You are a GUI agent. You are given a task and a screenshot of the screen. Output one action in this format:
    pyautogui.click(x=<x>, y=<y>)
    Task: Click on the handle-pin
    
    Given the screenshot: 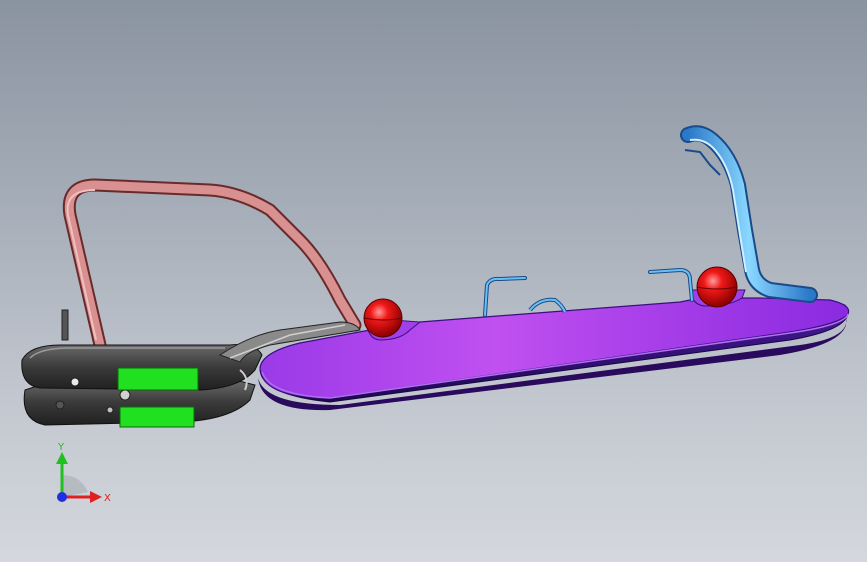 What is the action you would take?
    pyautogui.click(x=65, y=325)
    